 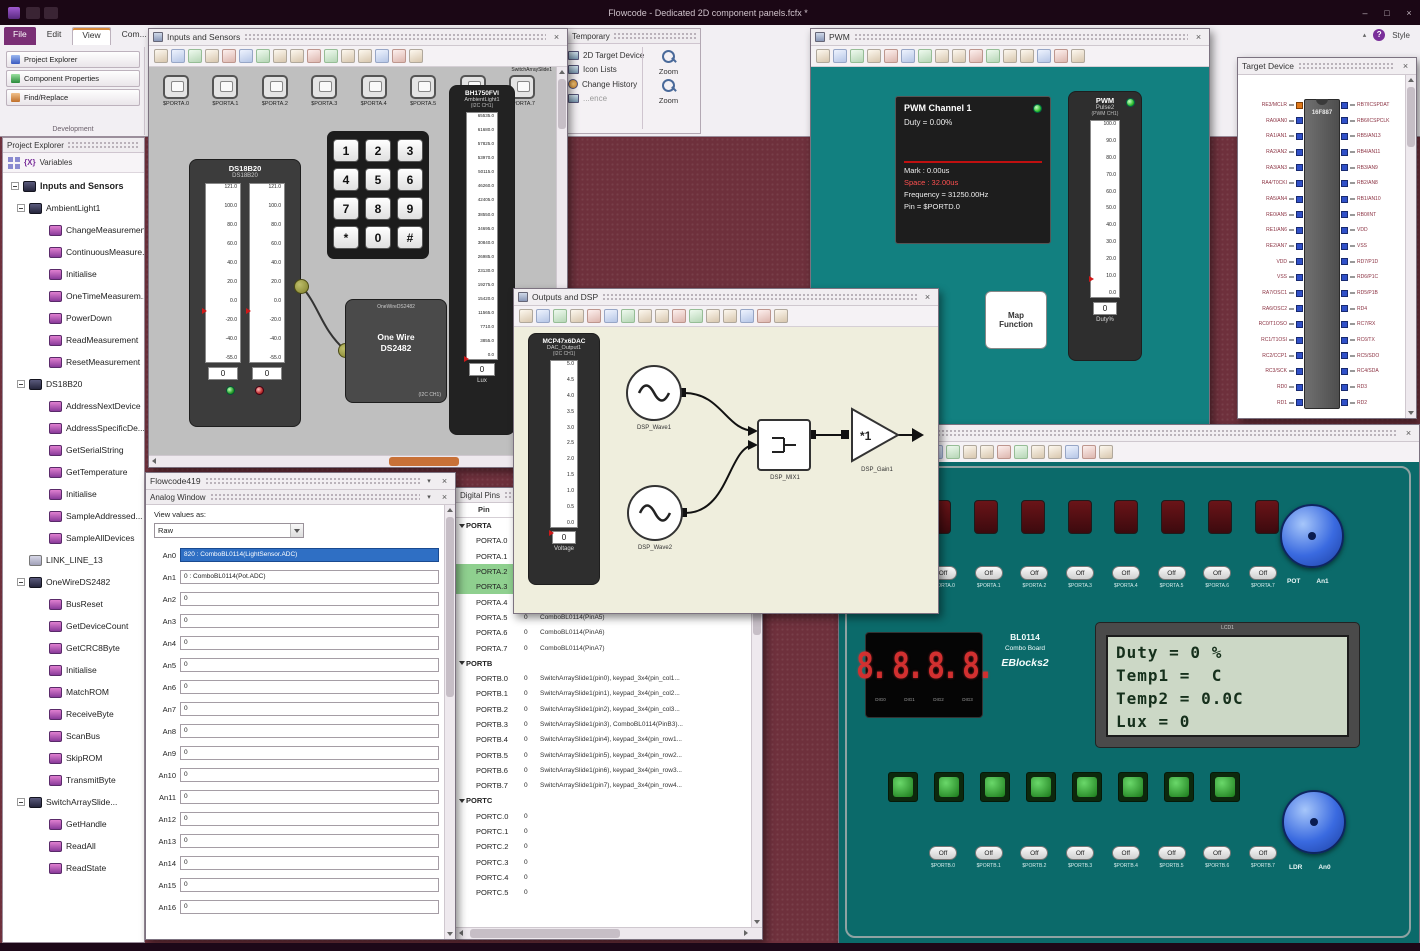 I want to click on tree-item: Initialise, so click(x=73, y=670).